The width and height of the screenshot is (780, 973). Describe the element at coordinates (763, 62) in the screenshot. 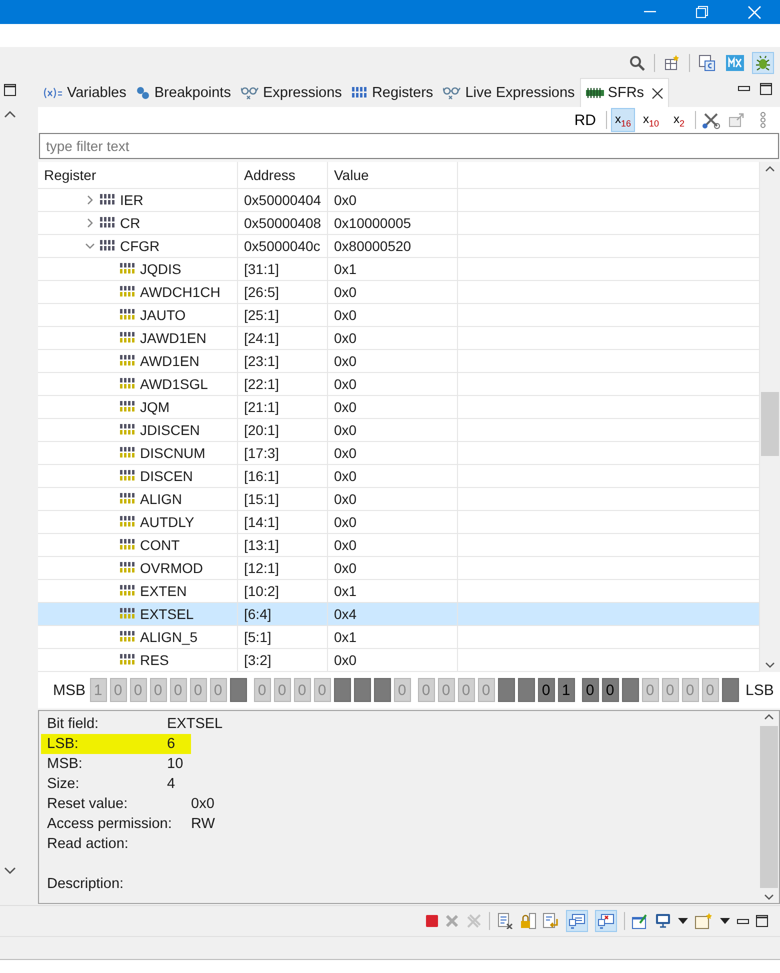

I see `bug-icon` at that location.